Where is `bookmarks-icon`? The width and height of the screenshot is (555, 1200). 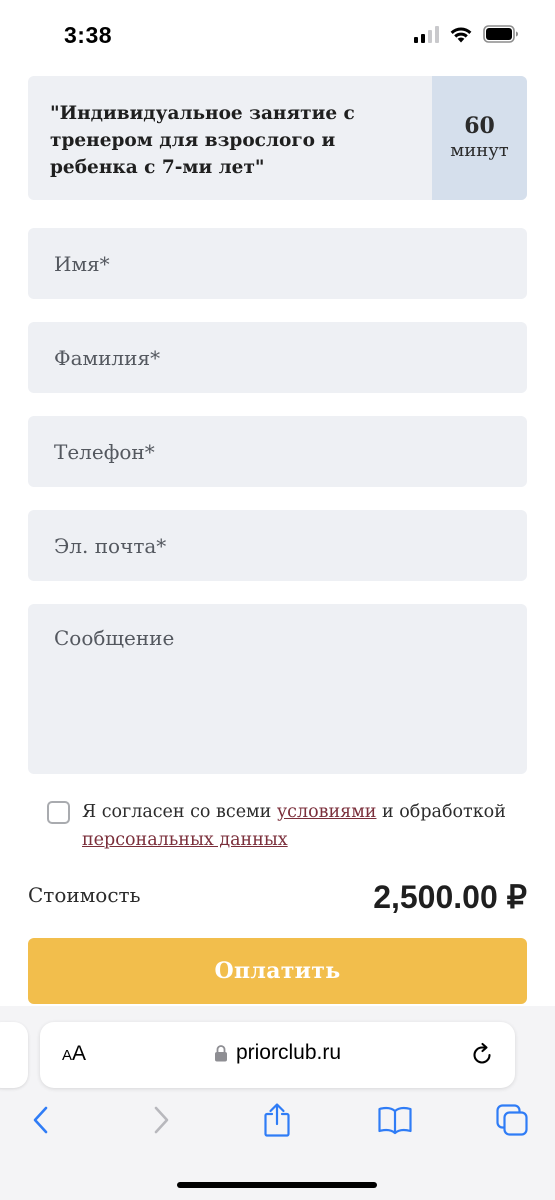
bookmarks-icon is located at coordinates (395, 1120).